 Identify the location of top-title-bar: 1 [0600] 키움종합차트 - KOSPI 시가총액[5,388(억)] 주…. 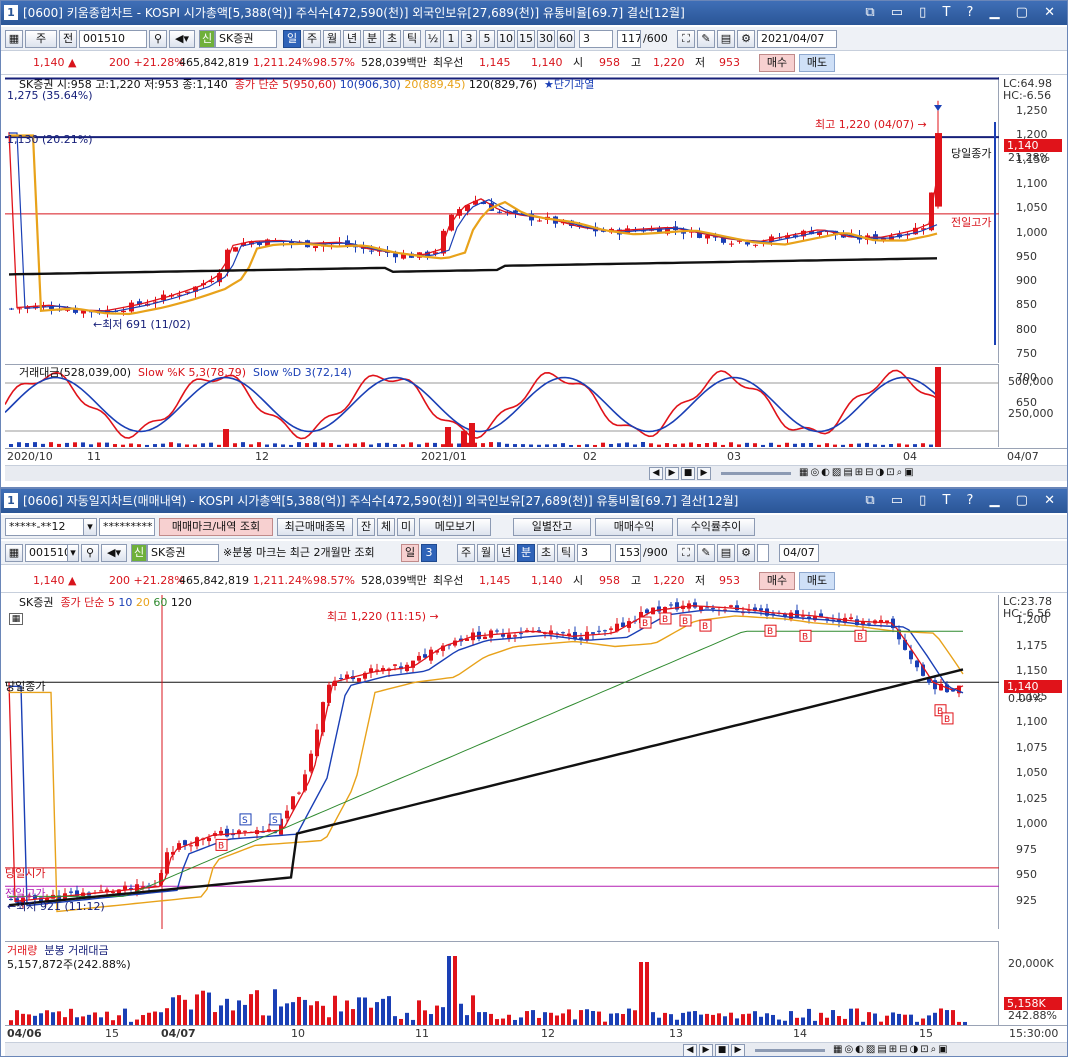
(534, 13).